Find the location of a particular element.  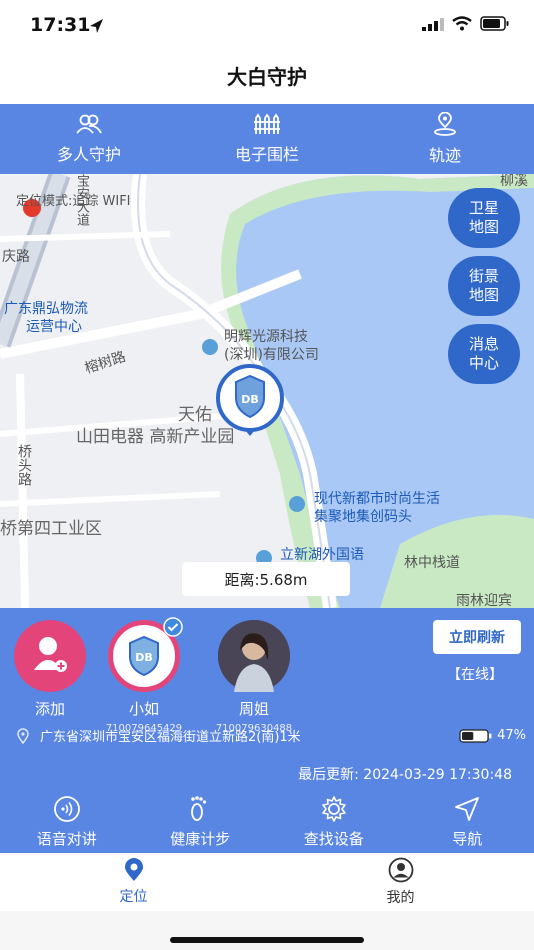

satellite-map-button: 卫星地图 is located at coordinates (484, 218).